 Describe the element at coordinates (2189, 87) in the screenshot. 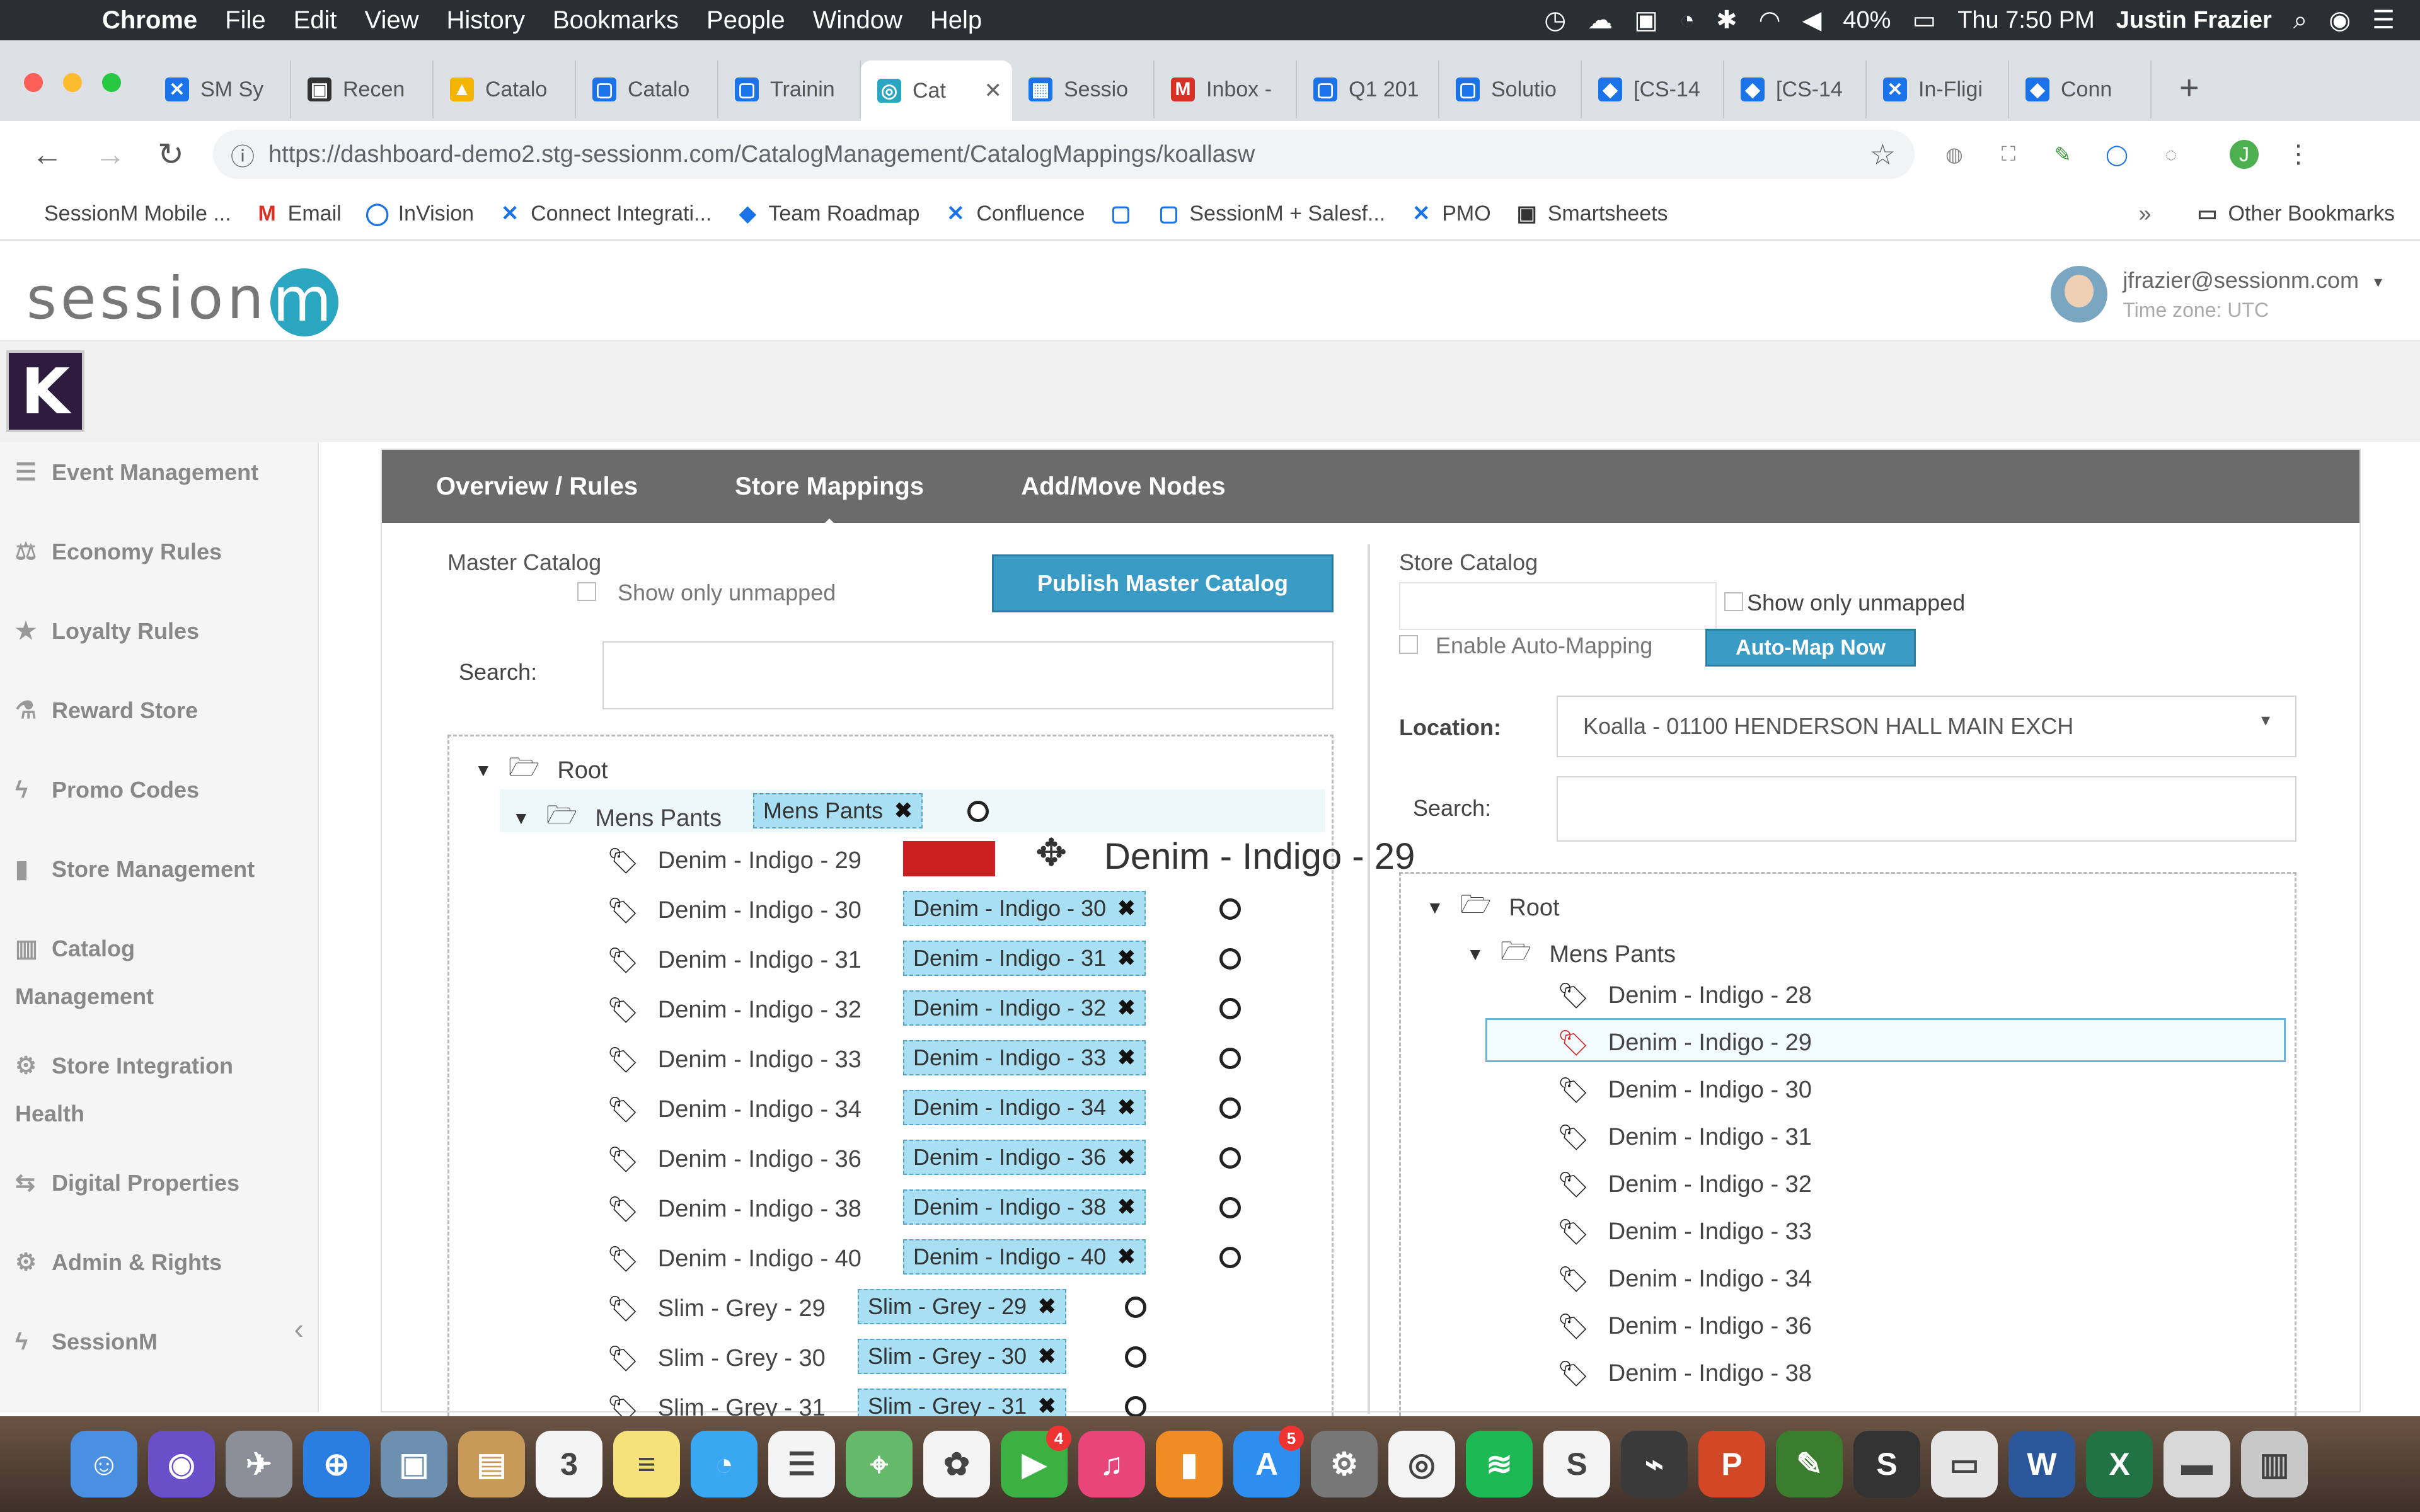

I see `new-tab-button: +` at that location.